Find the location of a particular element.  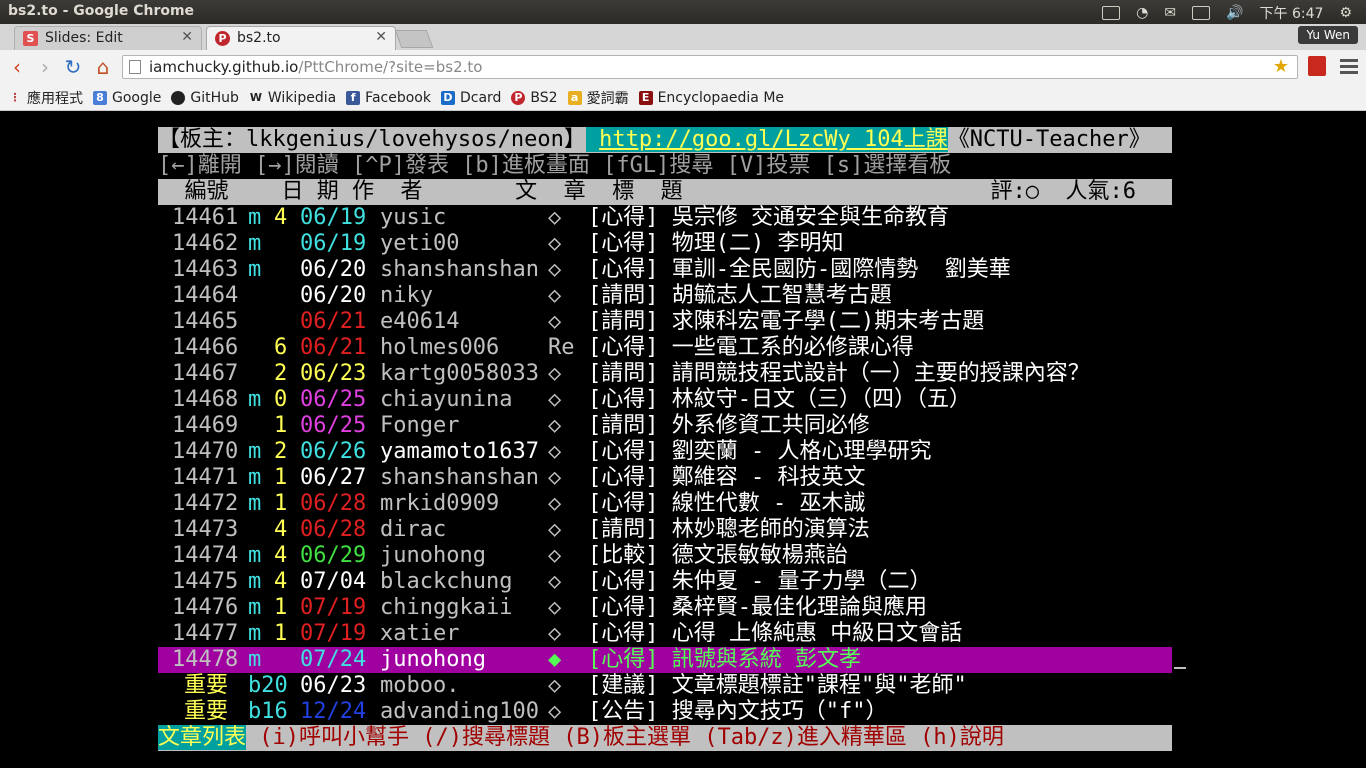

post-row: 14476 m 1 07/19 chinggkaii ◇ [心得] 桑梓賢-最佳化理論與應用 is located at coordinates (665, 608).